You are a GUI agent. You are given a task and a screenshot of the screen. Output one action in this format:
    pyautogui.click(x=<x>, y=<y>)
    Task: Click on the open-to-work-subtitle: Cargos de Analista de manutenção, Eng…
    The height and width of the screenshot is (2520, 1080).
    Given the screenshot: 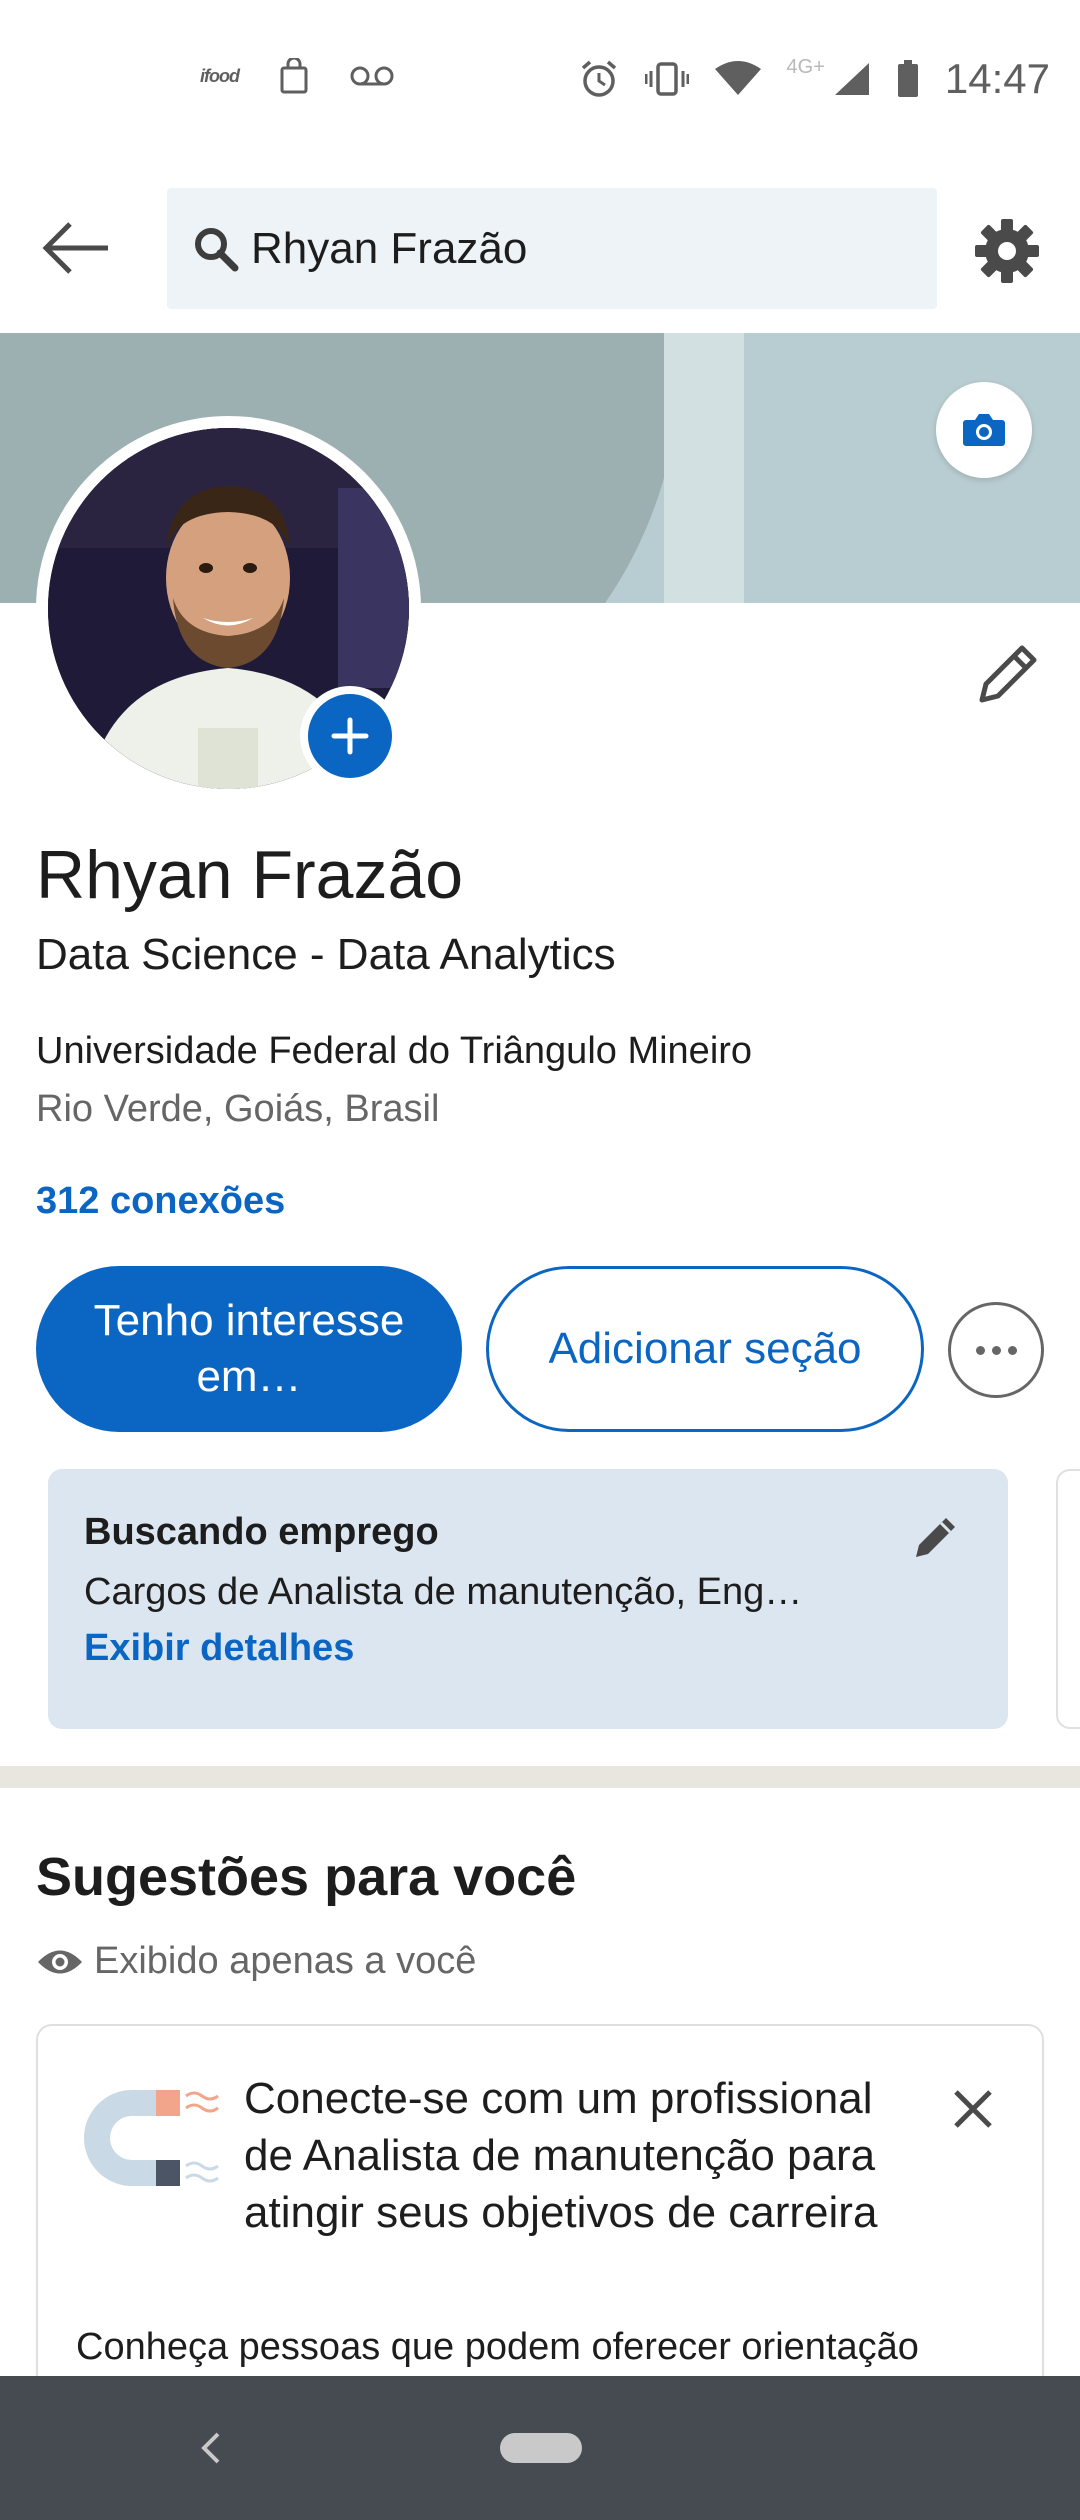 What is the action you would take?
    pyautogui.click(x=443, y=1592)
    